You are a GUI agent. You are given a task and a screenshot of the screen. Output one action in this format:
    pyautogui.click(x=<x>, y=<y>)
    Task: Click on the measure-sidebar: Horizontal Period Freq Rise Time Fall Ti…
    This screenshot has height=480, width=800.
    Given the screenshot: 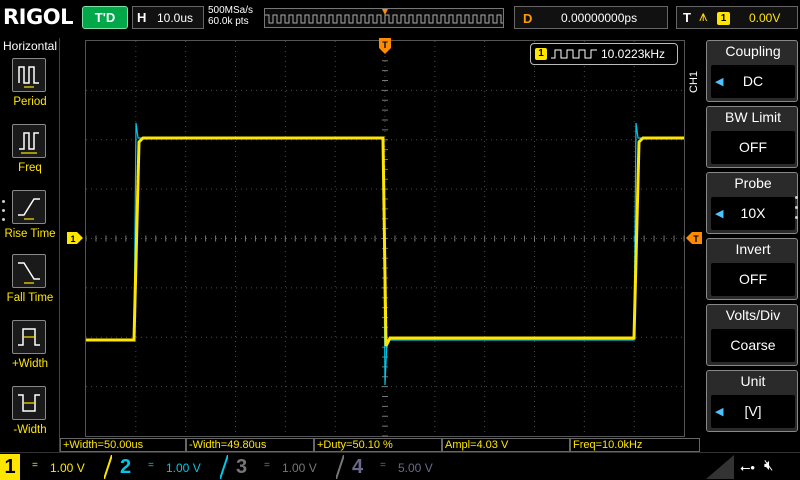 What is the action you would take?
    pyautogui.click(x=30, y=245)
    